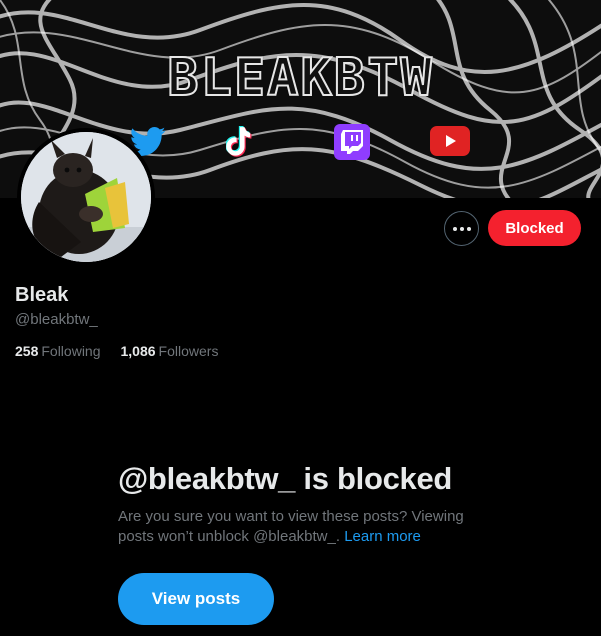 The image size is (601, 636). Describe the element at coordinates (42, 295) in the screenshot. I see `profile-display-name: Bleak` at that location.